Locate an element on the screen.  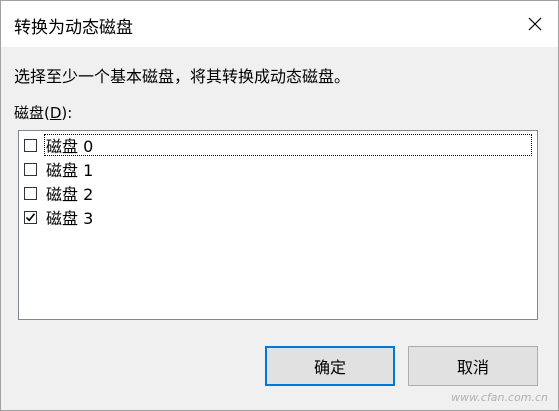
disk-1-label-wrap: 磁盘 1 is located at coordinates (69, 169).